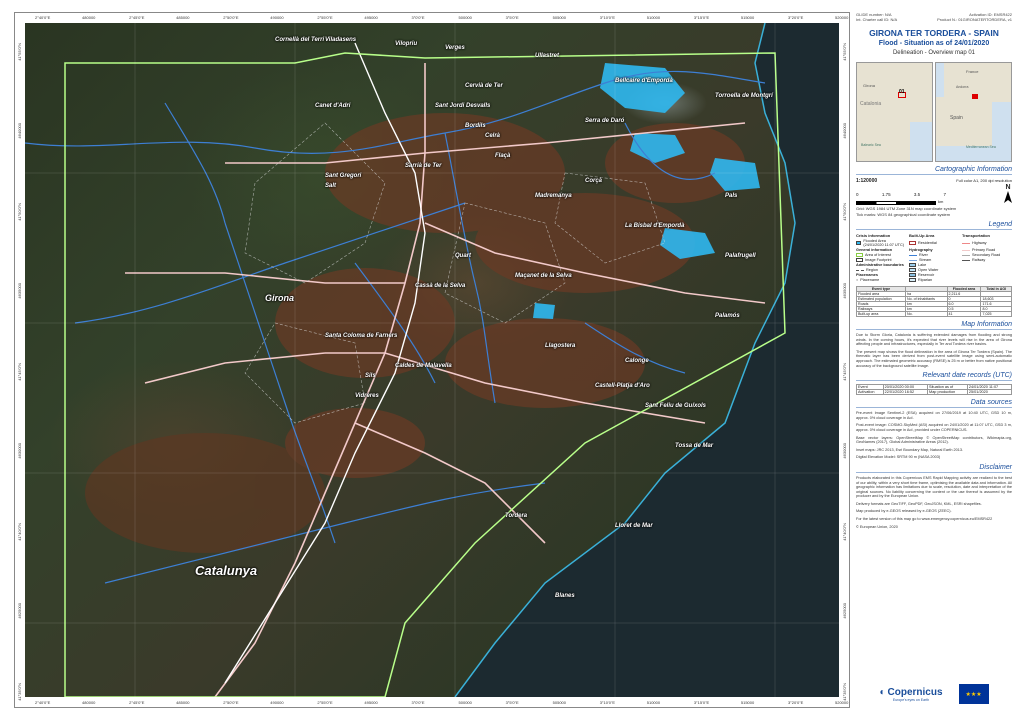 The image size is (1020, 720). I want to click on legend-footprint: Image Footprint, so click(878, 260).